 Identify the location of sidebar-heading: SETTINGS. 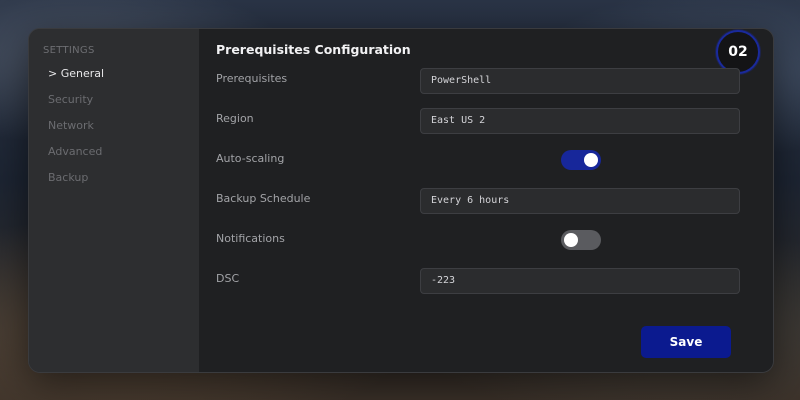
(69, 50).